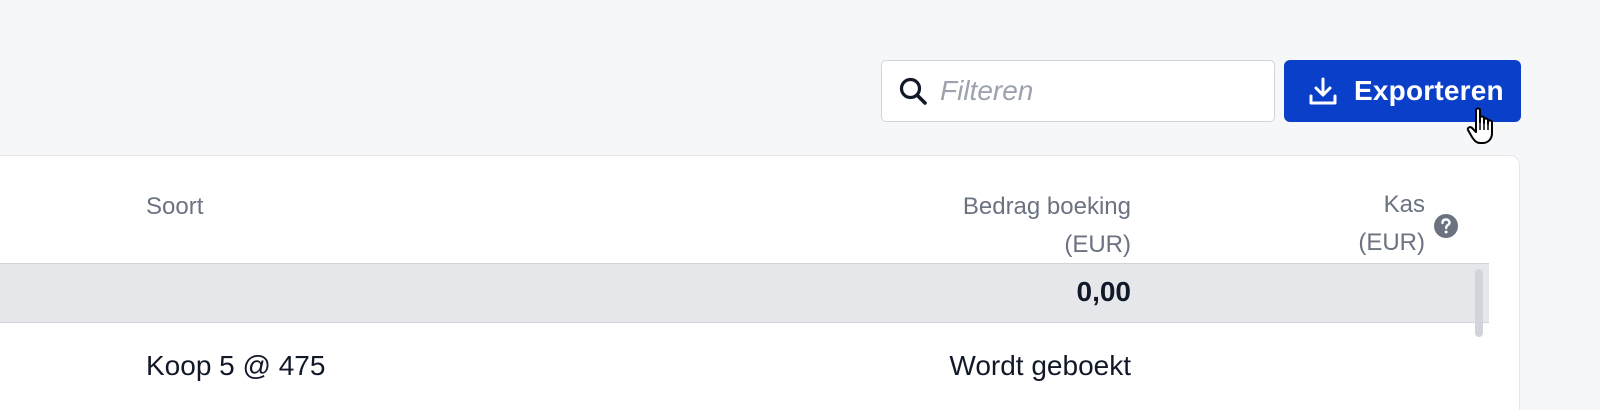 This screenshot has height=410, width=1600. Describe the element at coordinates (1100, 91) in the screenshot. I see `filter-input` at that location.